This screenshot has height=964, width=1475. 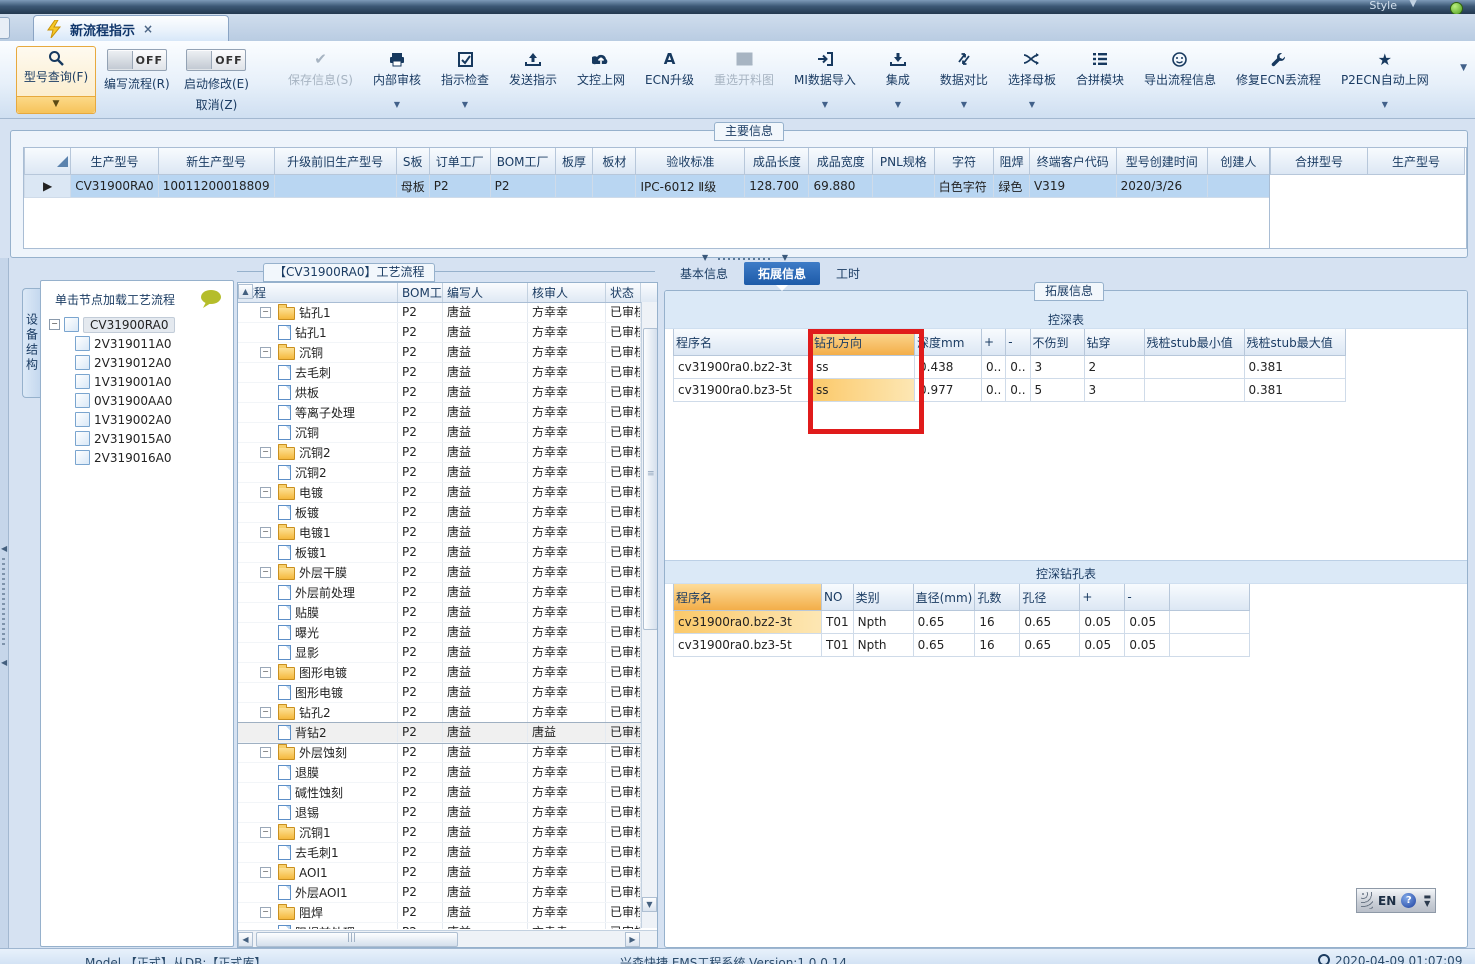 I want to click on mi-data-import-button: MI数据导入 ▼, so click(x=825, y=79).